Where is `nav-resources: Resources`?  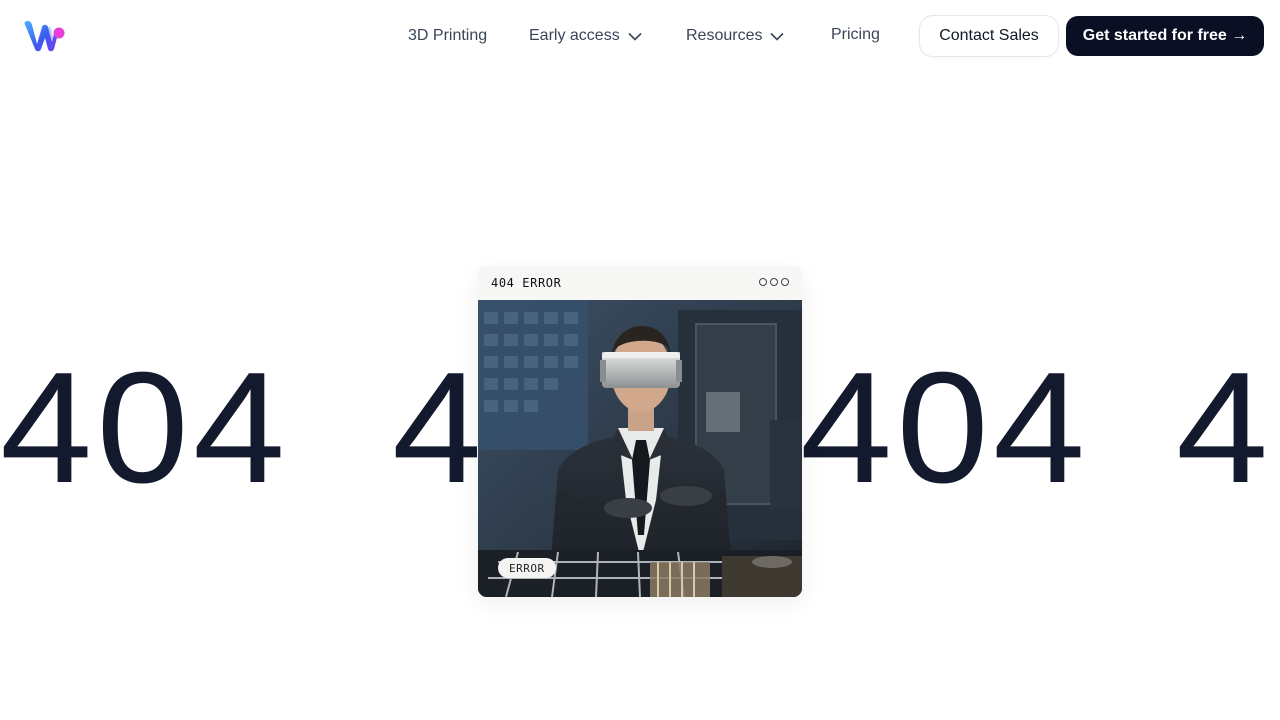
nav-resources: Resources is located at coordinates (735, 36).